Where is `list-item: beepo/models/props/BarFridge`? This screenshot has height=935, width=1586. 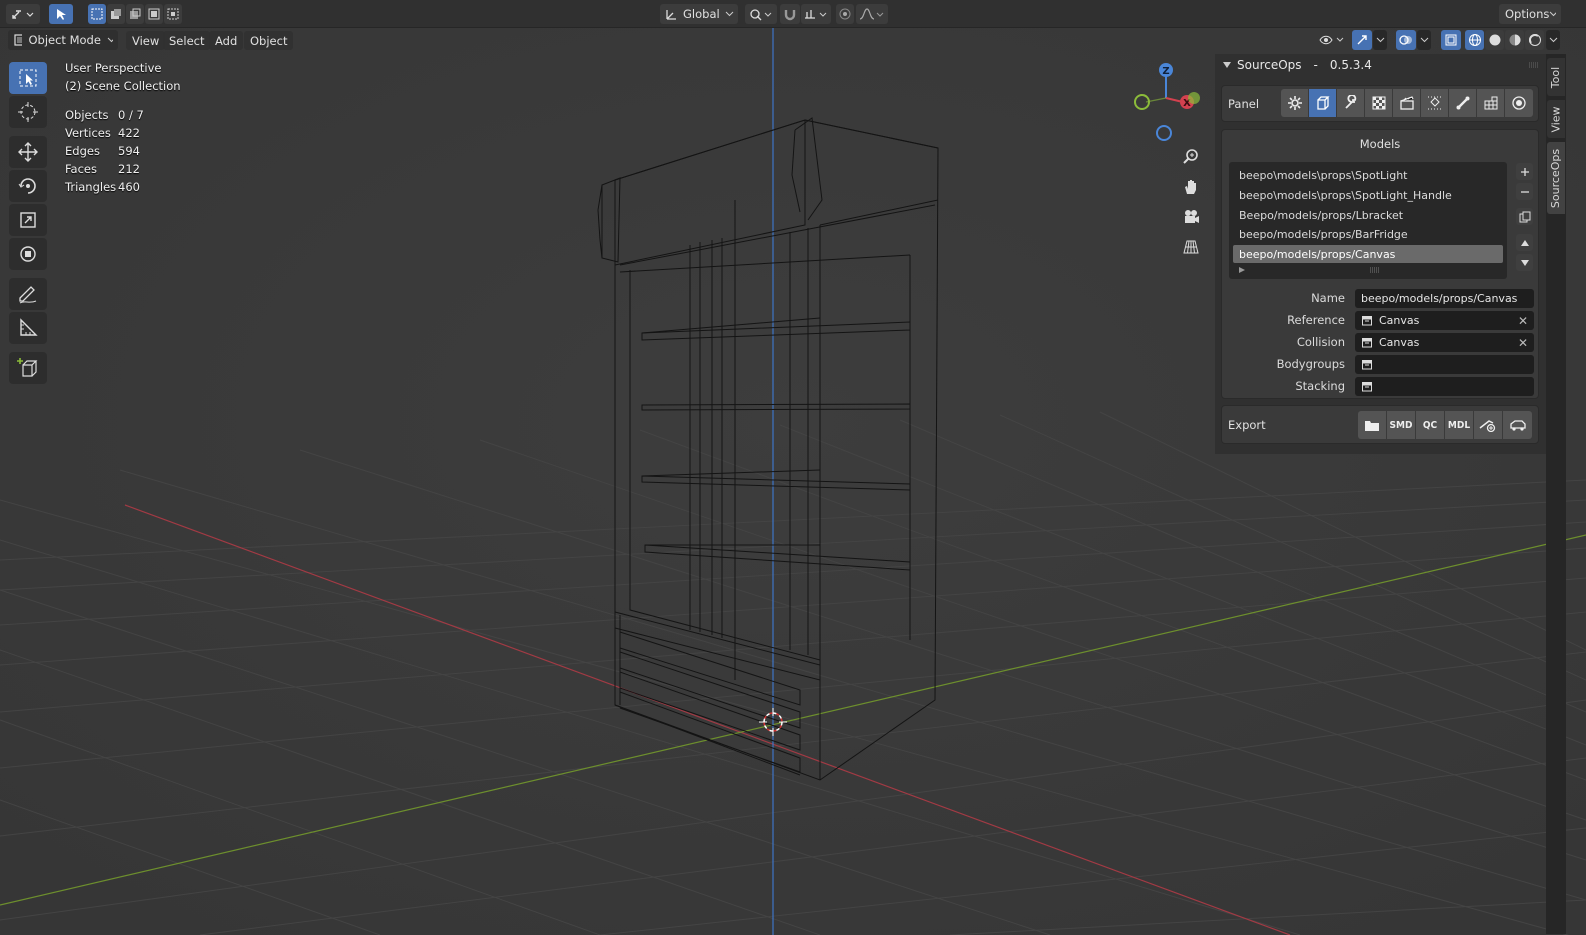 list-item: beepo/models/props/BarFridge is located at coordinates (1368, 234).